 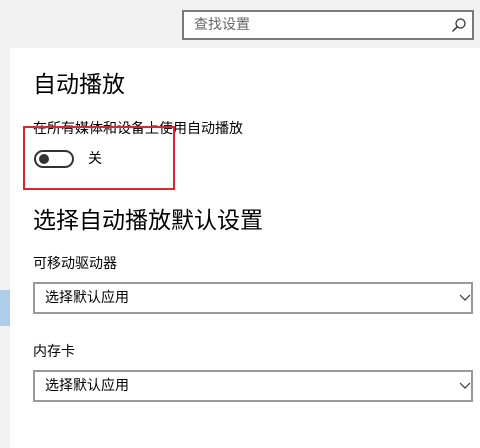 I want to click on toggle-knob, so click(x=44, y=159).